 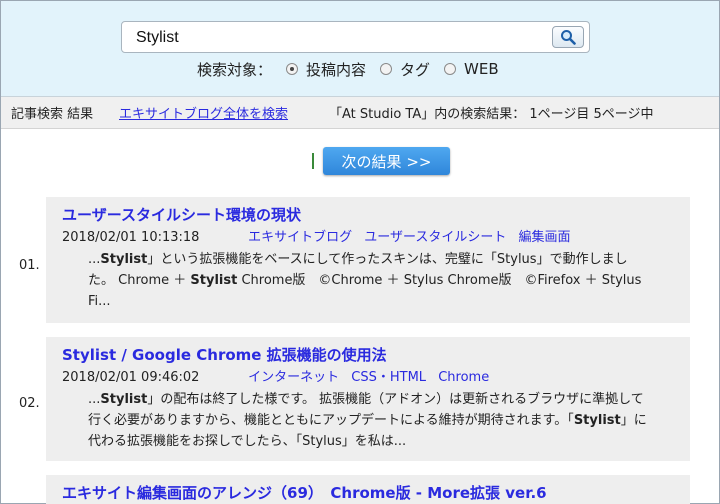 What do you see at coordinates (481, 69) in the screenshot?
I see `radio-web-label: WEB` at bounding box center [481, 69].